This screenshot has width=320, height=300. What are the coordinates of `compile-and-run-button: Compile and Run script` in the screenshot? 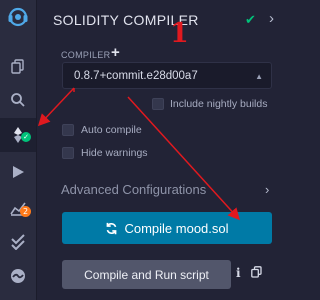 It's located at (146, 274).